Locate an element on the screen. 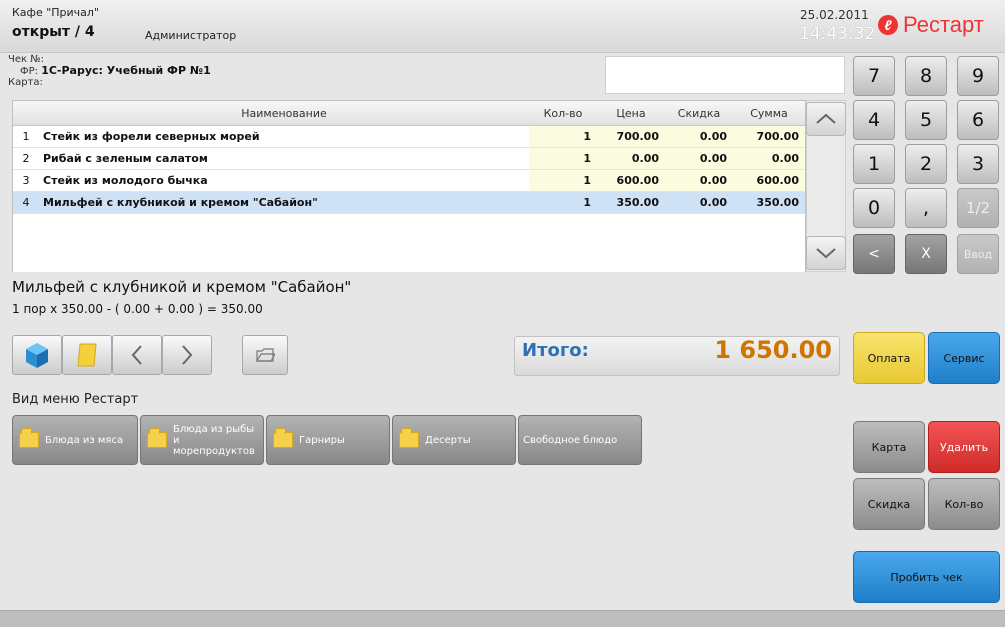 Image resolution: width=1005 pixels, height=627 pixels. cube-icon is located at coordinates (37, 355).